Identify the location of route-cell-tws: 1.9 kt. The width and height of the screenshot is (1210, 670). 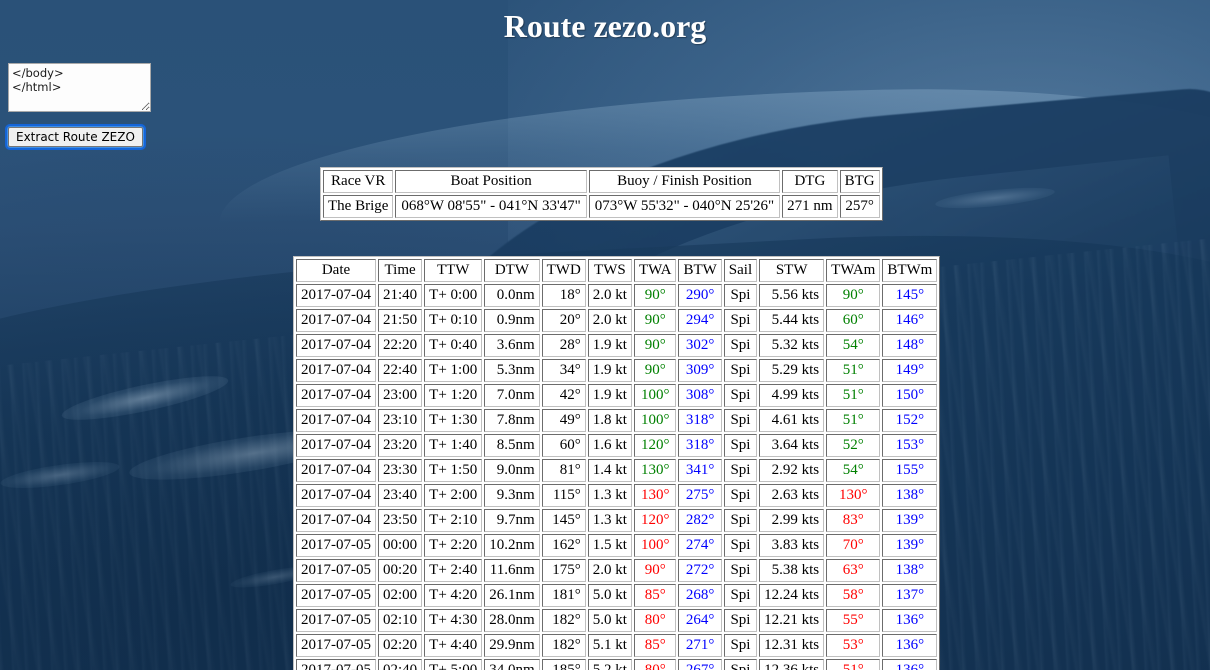
(609, 370).